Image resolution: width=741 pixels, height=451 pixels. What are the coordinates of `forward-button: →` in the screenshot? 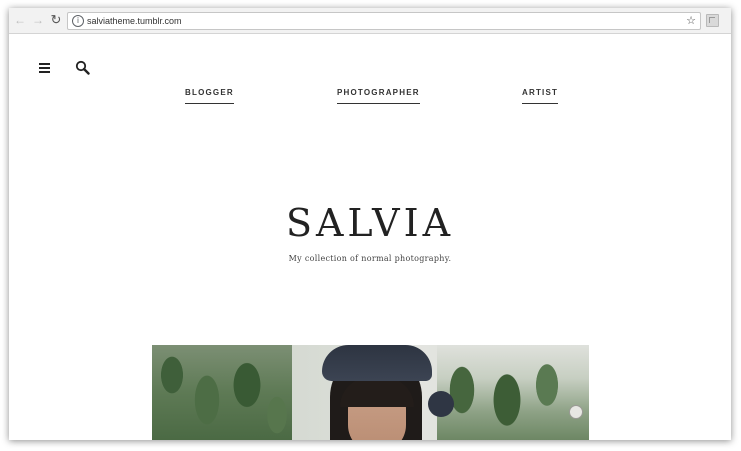 It's located at (38, 20).